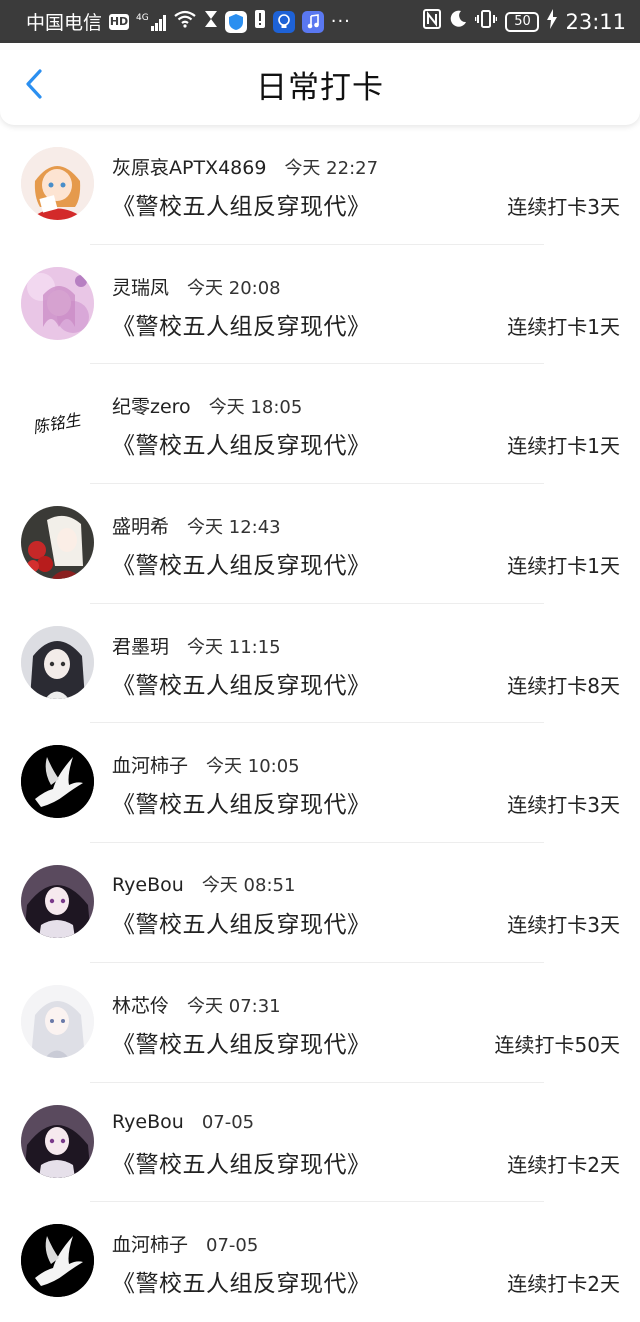 The image size is (640, 1322). I want to click on back-button, so click(35, 84).